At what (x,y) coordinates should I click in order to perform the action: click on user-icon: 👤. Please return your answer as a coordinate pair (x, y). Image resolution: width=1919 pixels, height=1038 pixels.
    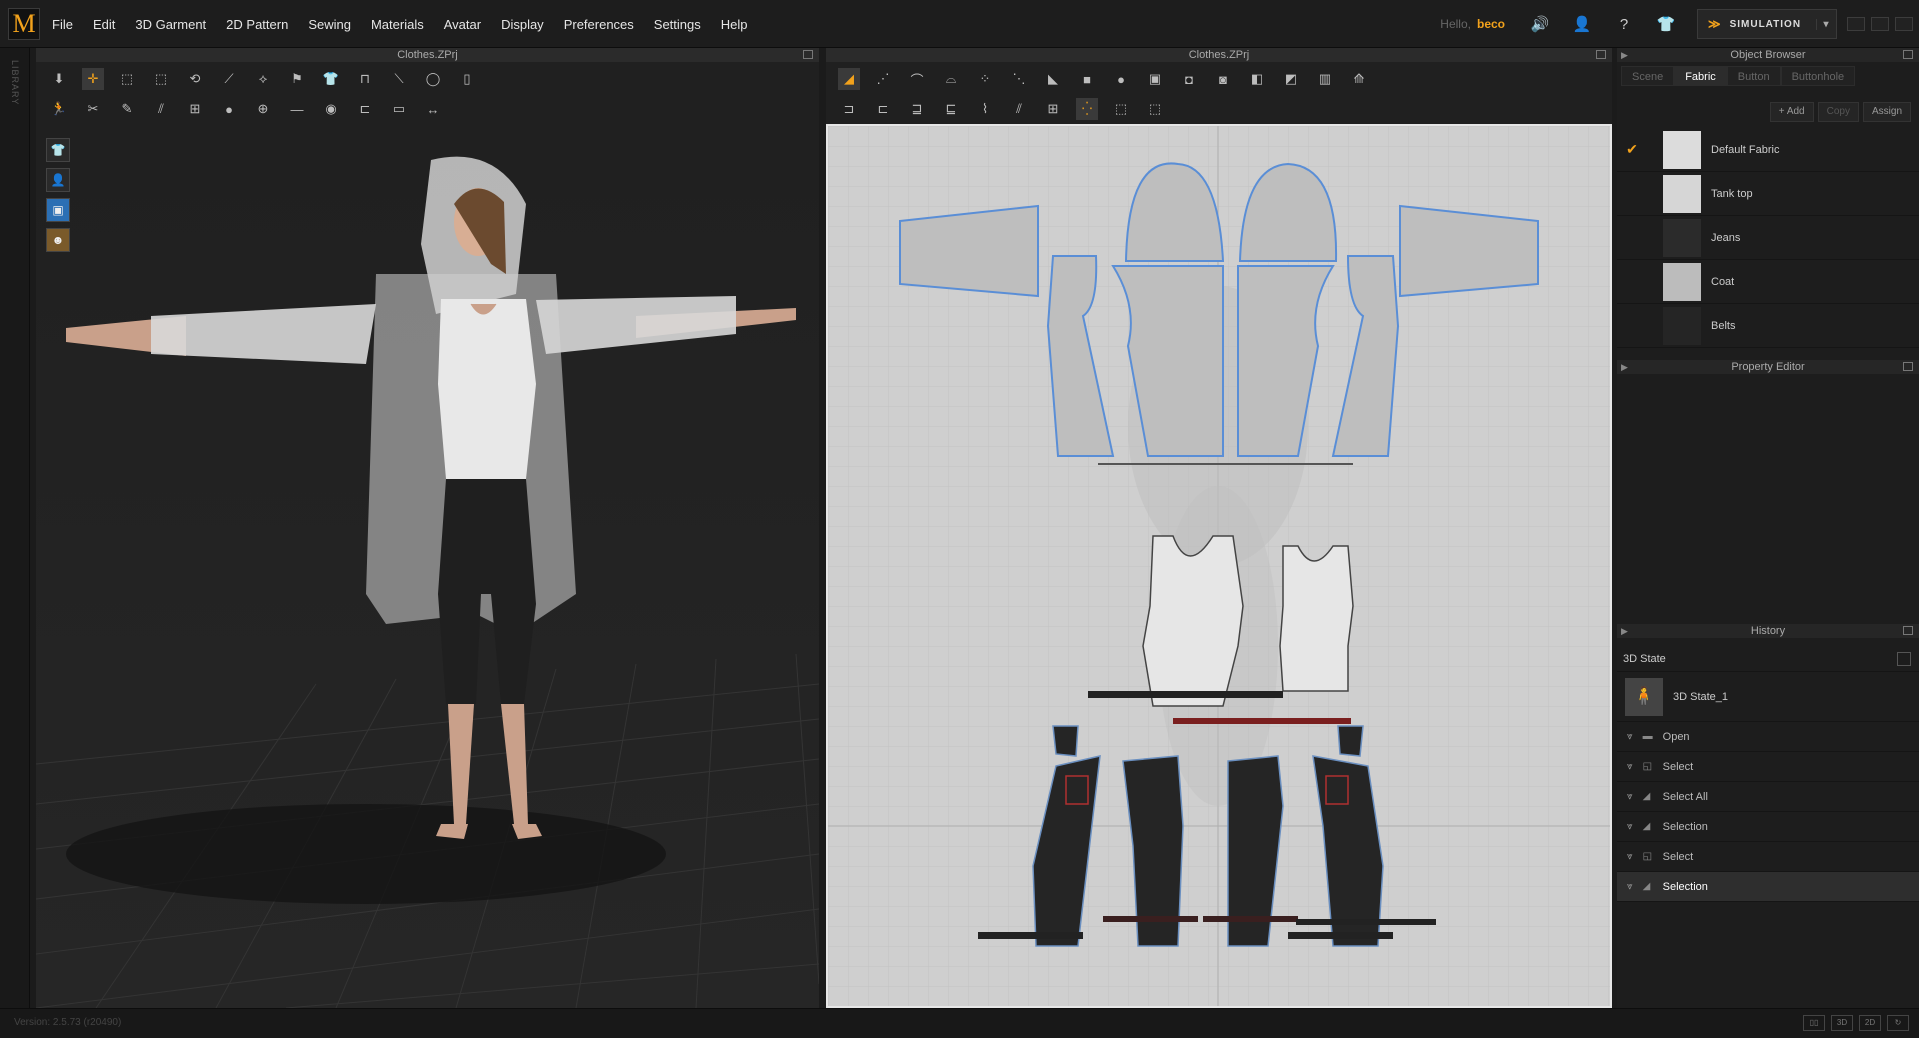
    Looking at the image, I should click on (1582, 24).